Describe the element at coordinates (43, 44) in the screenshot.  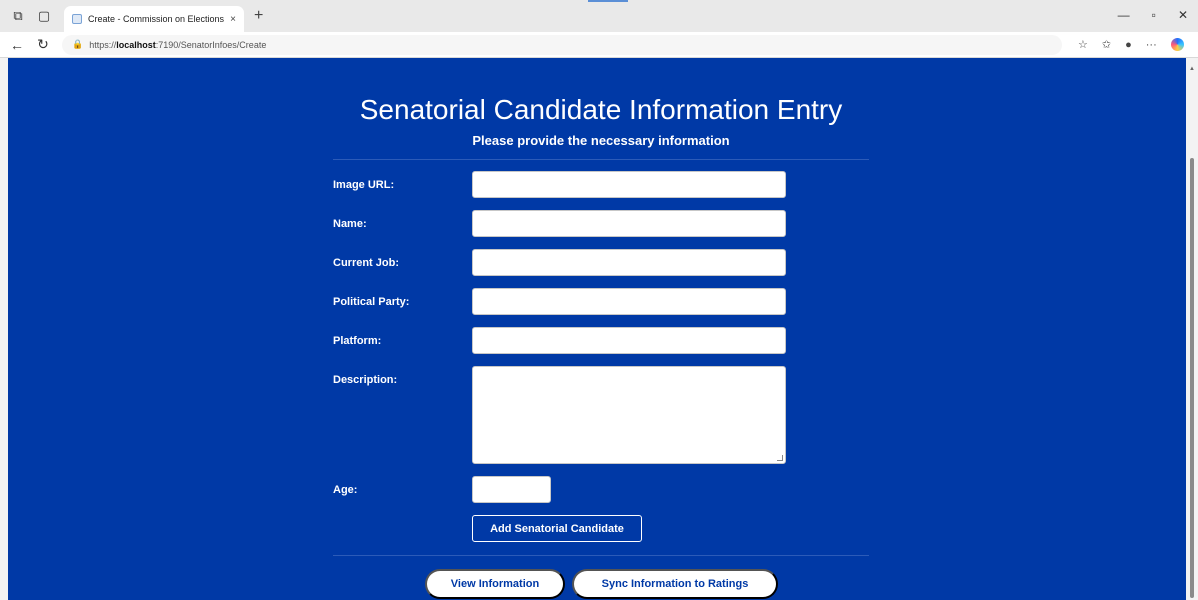
I see `refresh-icon: ↻` at that location.